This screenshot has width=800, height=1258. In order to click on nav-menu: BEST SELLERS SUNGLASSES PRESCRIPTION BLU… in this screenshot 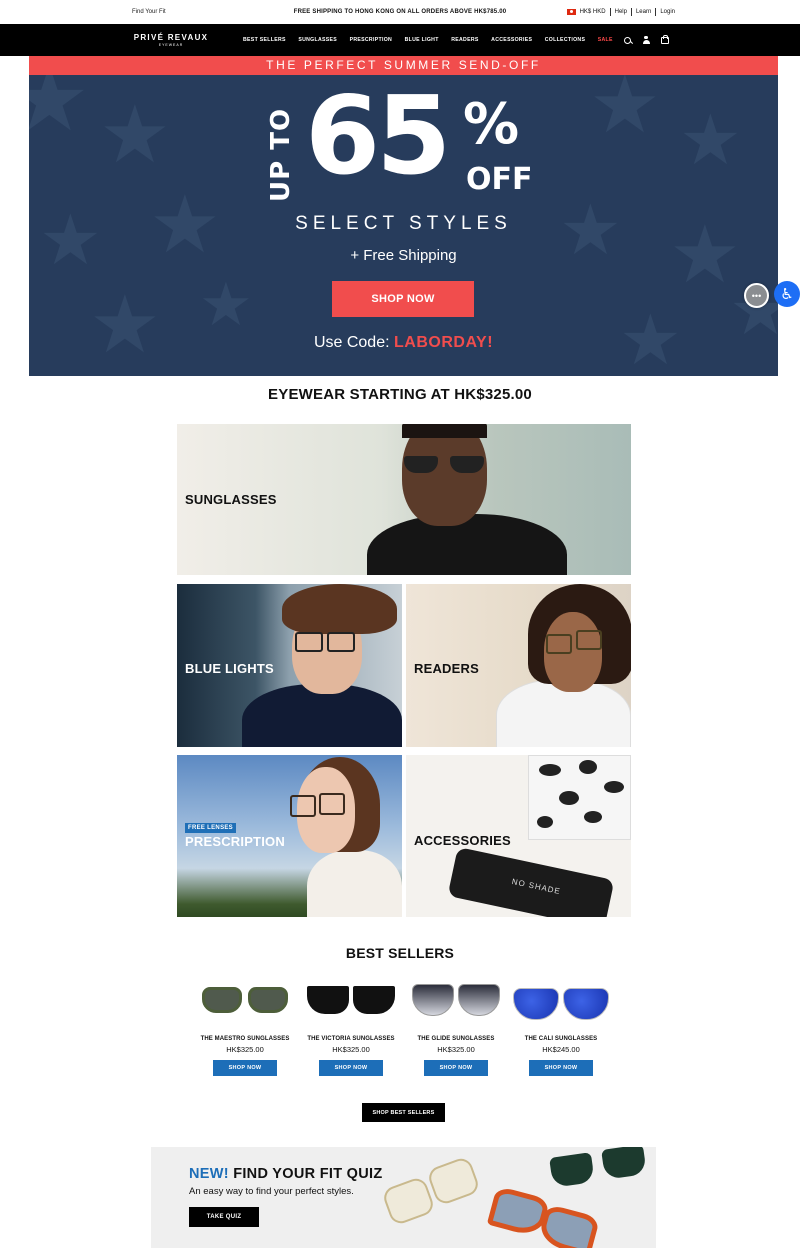, I will do `click(428, 40)`.